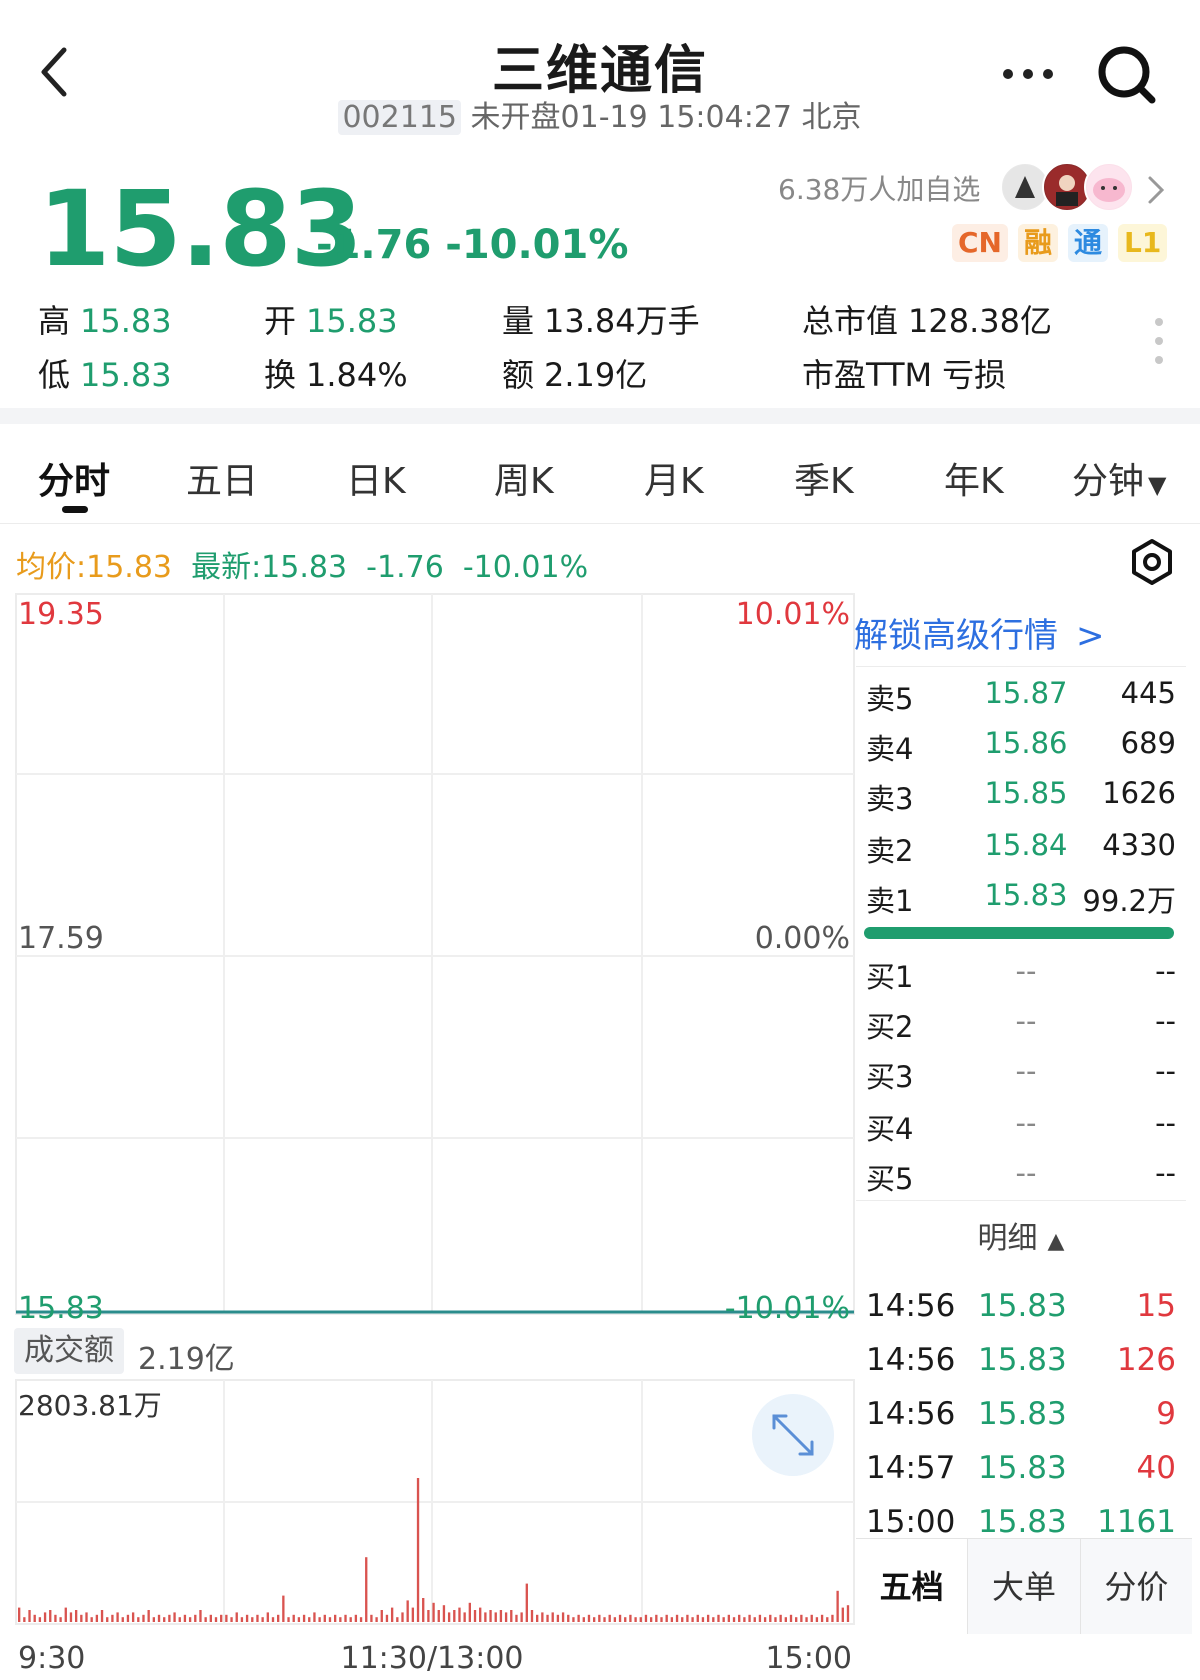 The width and height of the screenshot is (1200, 1680). What do you see at coordinates (1021, 796) in the screenshot?
I see `ask-row: 卖3 15.85 1626` at bounding box center [1021, 796].